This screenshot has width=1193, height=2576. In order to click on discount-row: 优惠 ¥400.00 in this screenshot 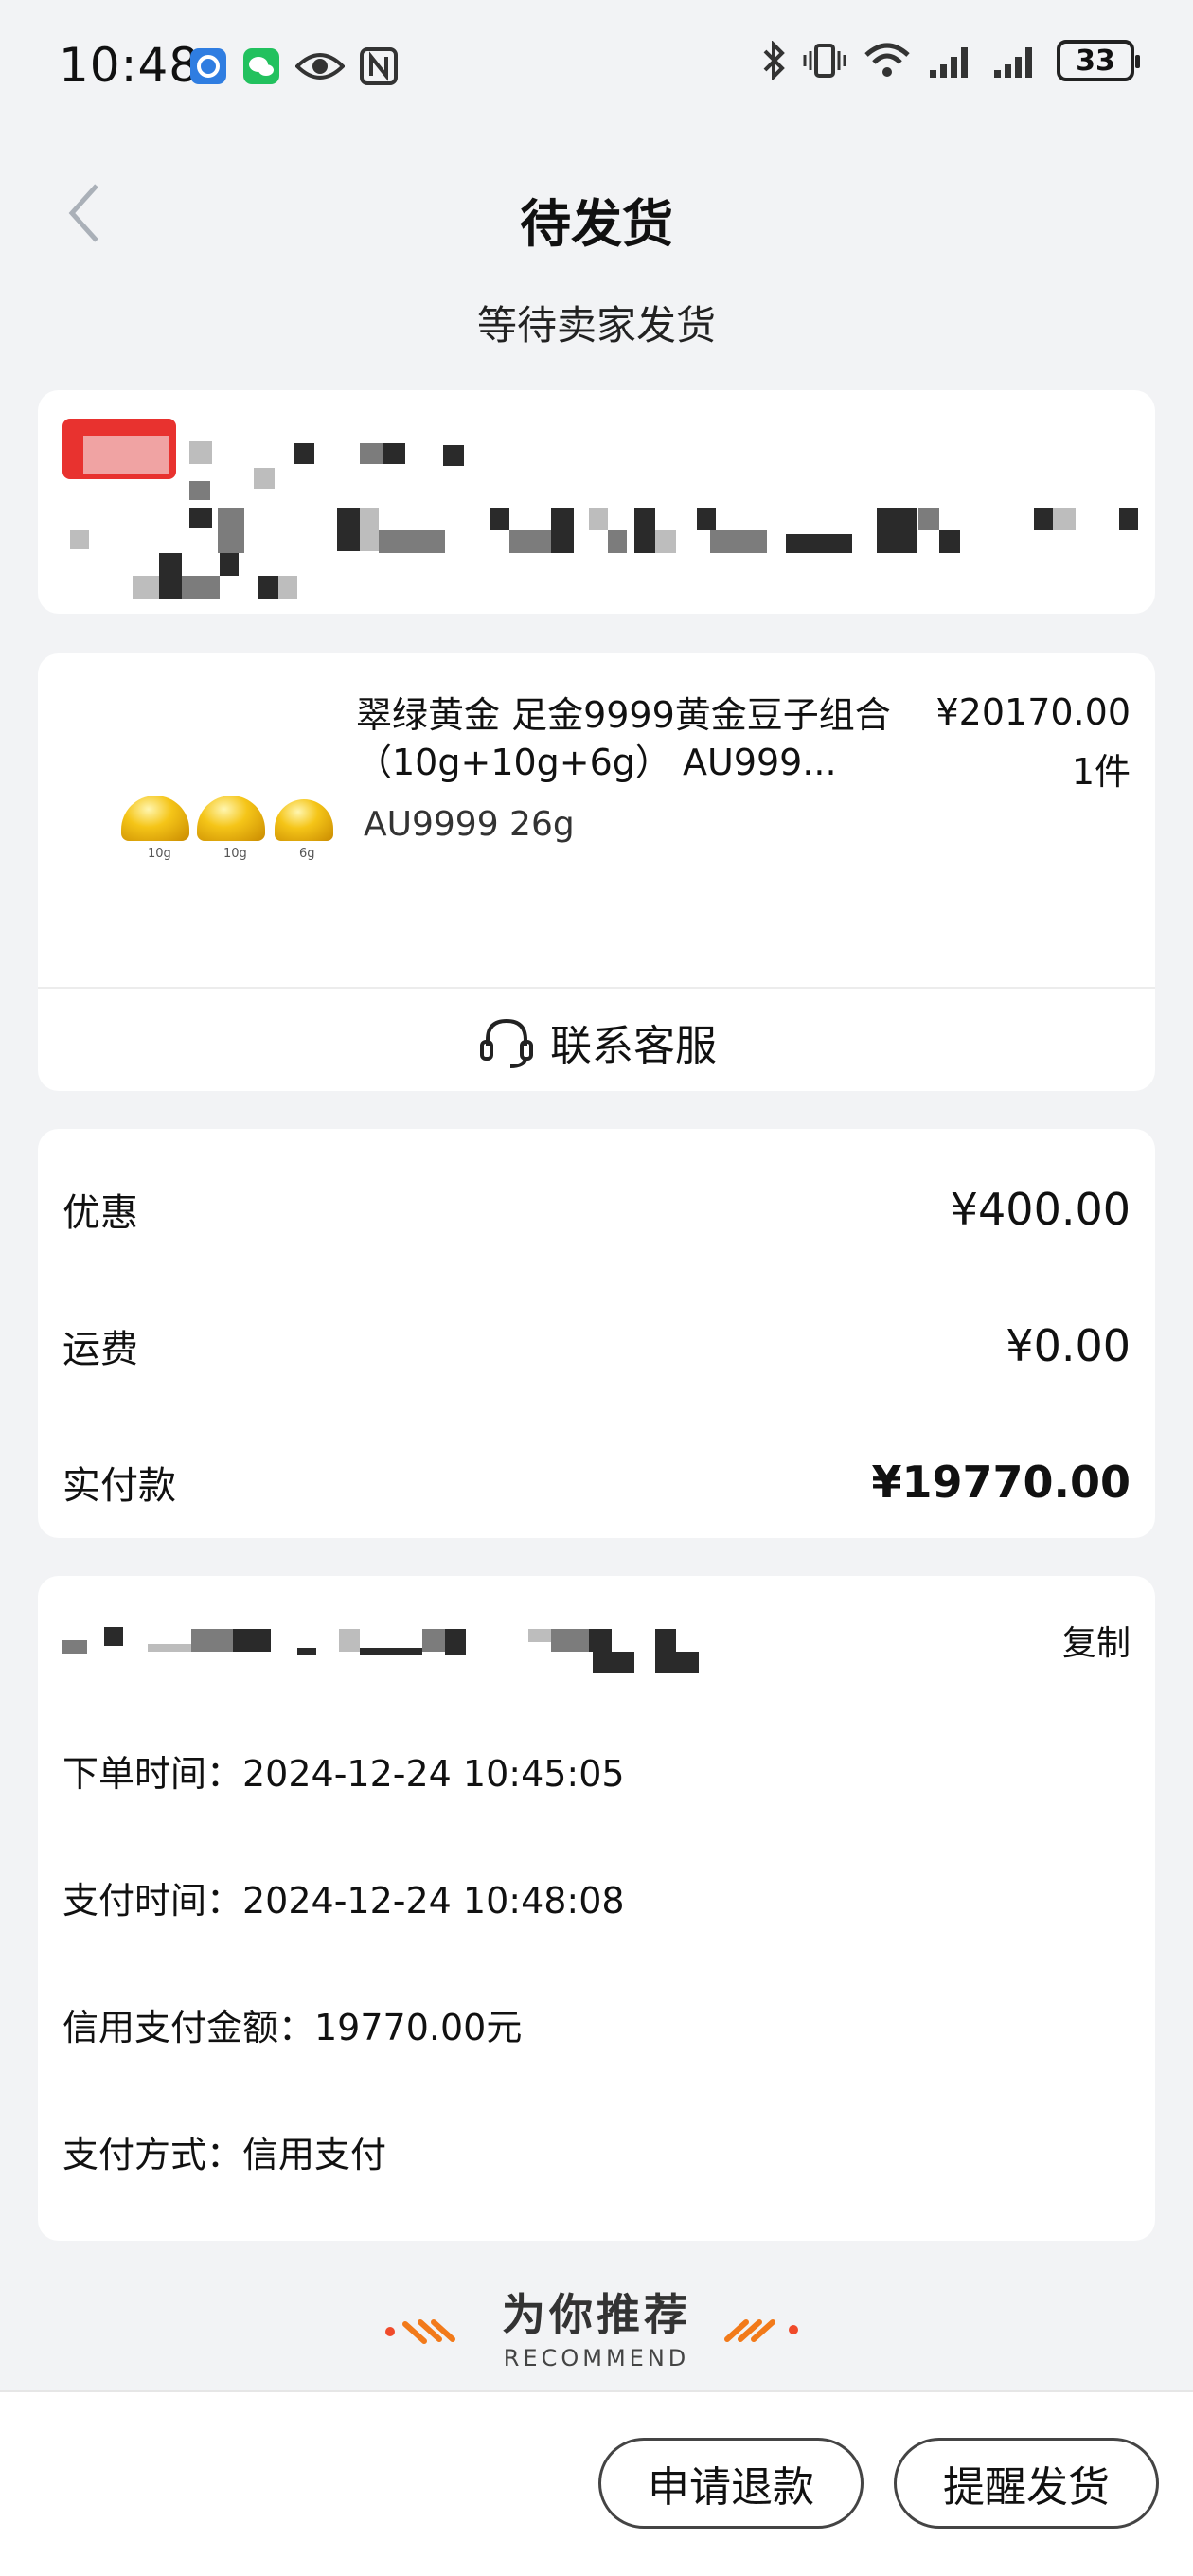, I will do `click(596, 1209)`.